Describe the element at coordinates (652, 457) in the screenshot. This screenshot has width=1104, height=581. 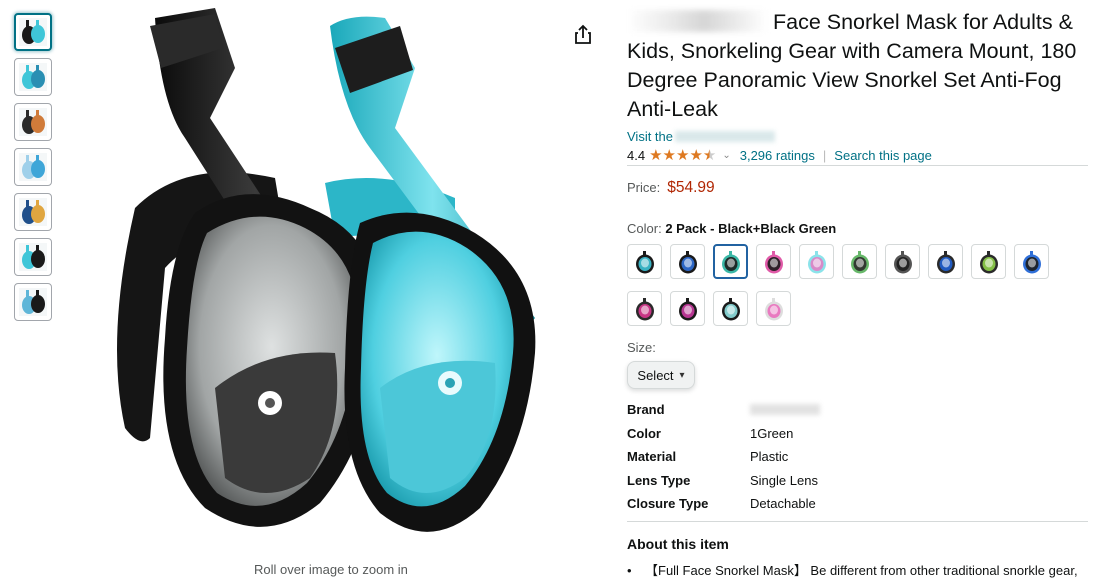
I see `spec-key: Material` at that location.